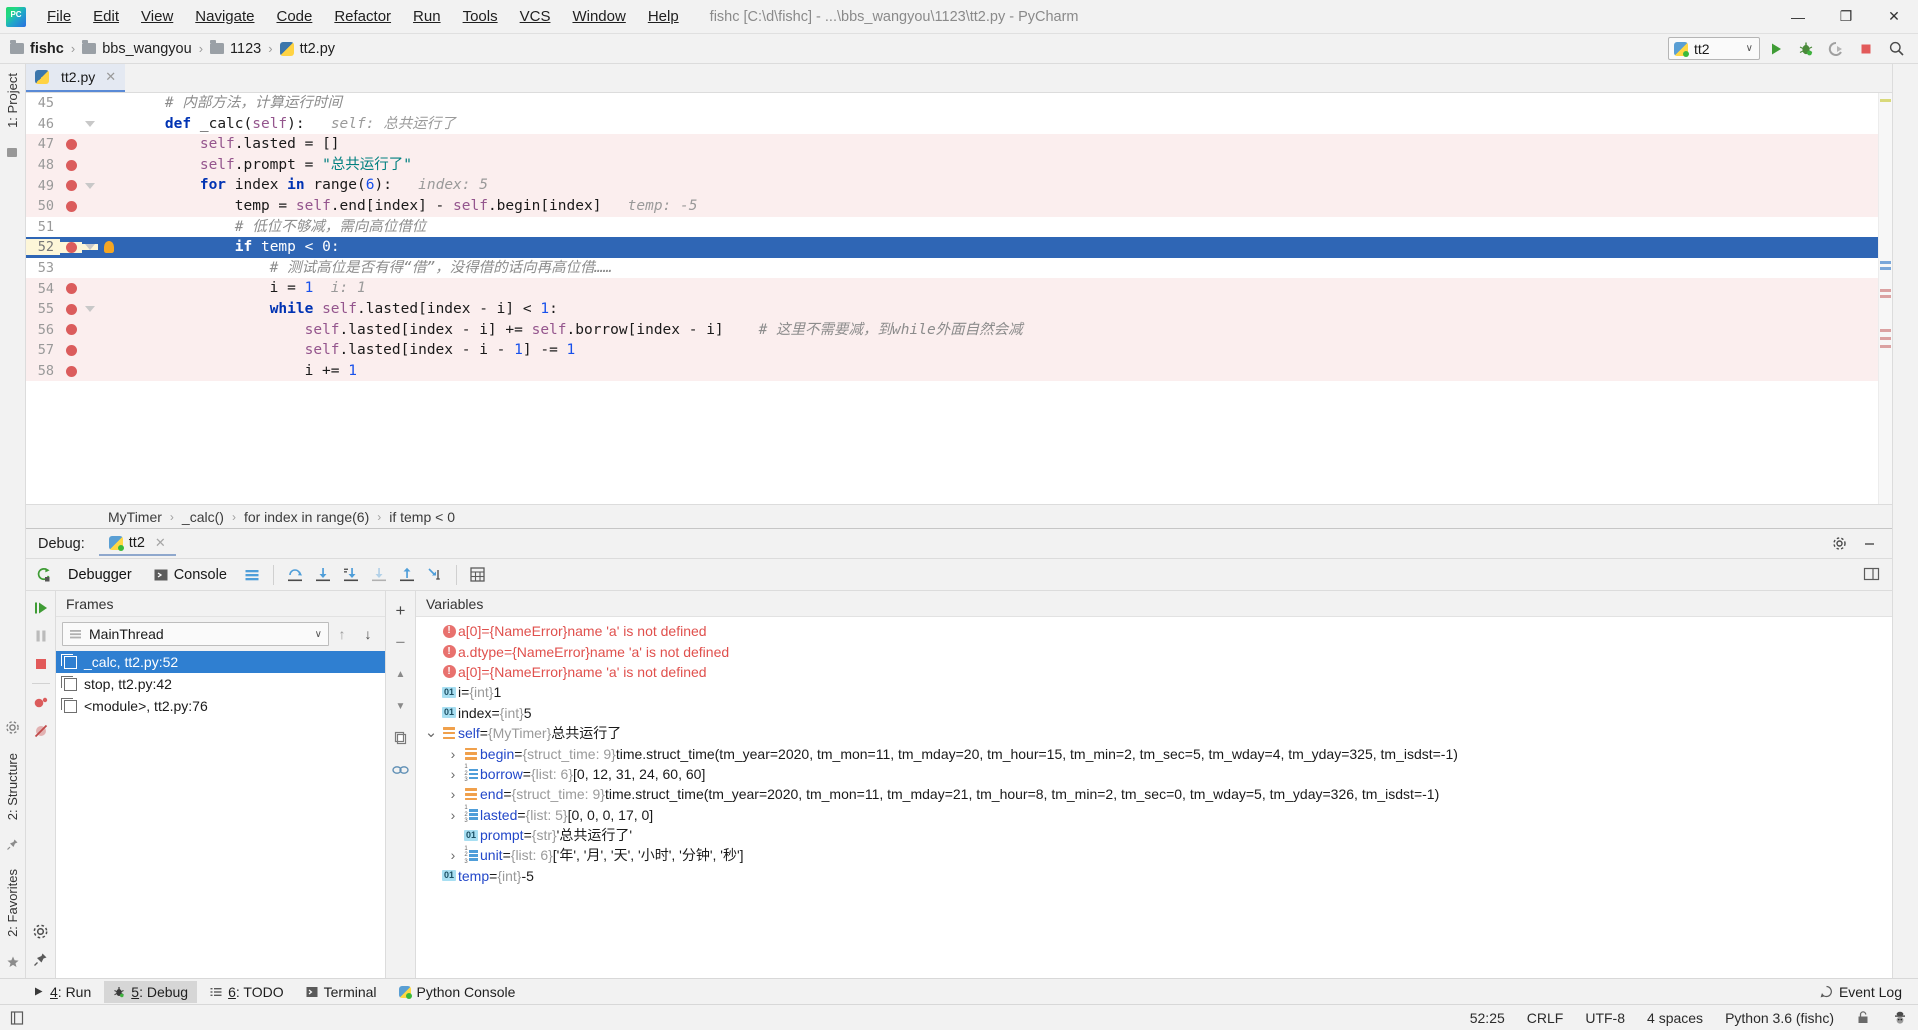 The image size is (1918, 1030). I want to click on variable-row: 01 temp = {int} -5, so click(1154, 876).